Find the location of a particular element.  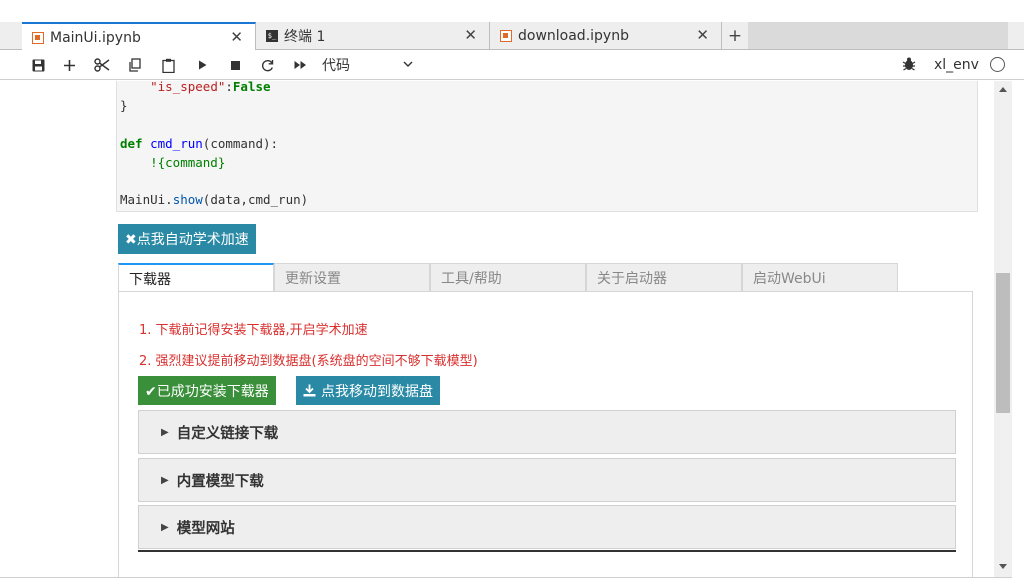

play-icon is located at coordinates (202, 65).